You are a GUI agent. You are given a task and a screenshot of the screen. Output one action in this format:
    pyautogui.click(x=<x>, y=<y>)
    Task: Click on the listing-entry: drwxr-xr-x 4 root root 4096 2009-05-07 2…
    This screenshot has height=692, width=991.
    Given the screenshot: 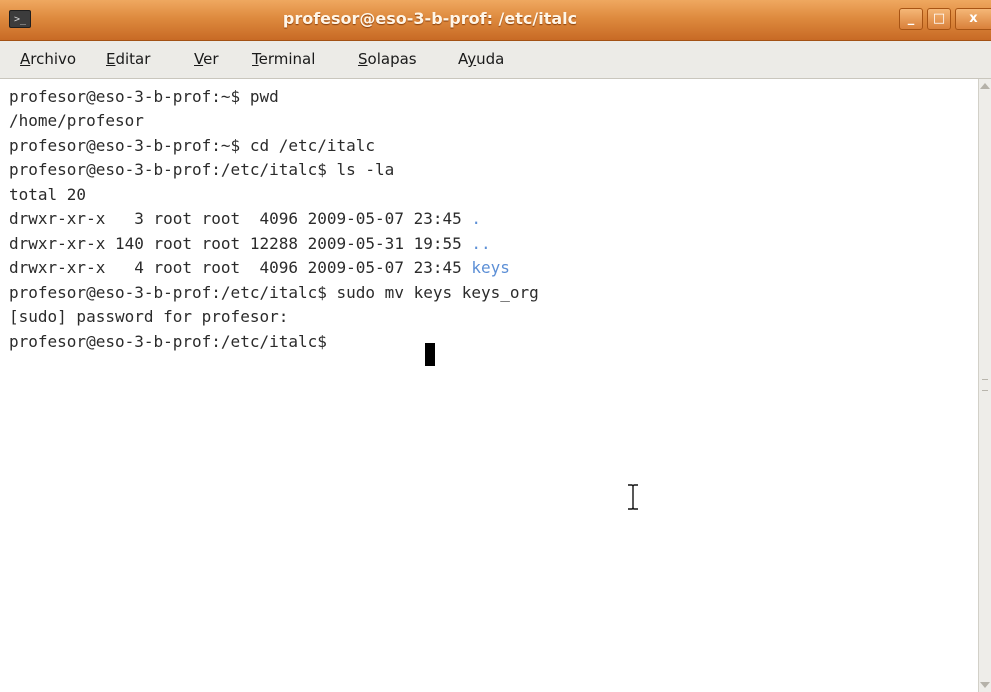 What is the action you would take?
    pyautogui.click(x=240, y=267)
    